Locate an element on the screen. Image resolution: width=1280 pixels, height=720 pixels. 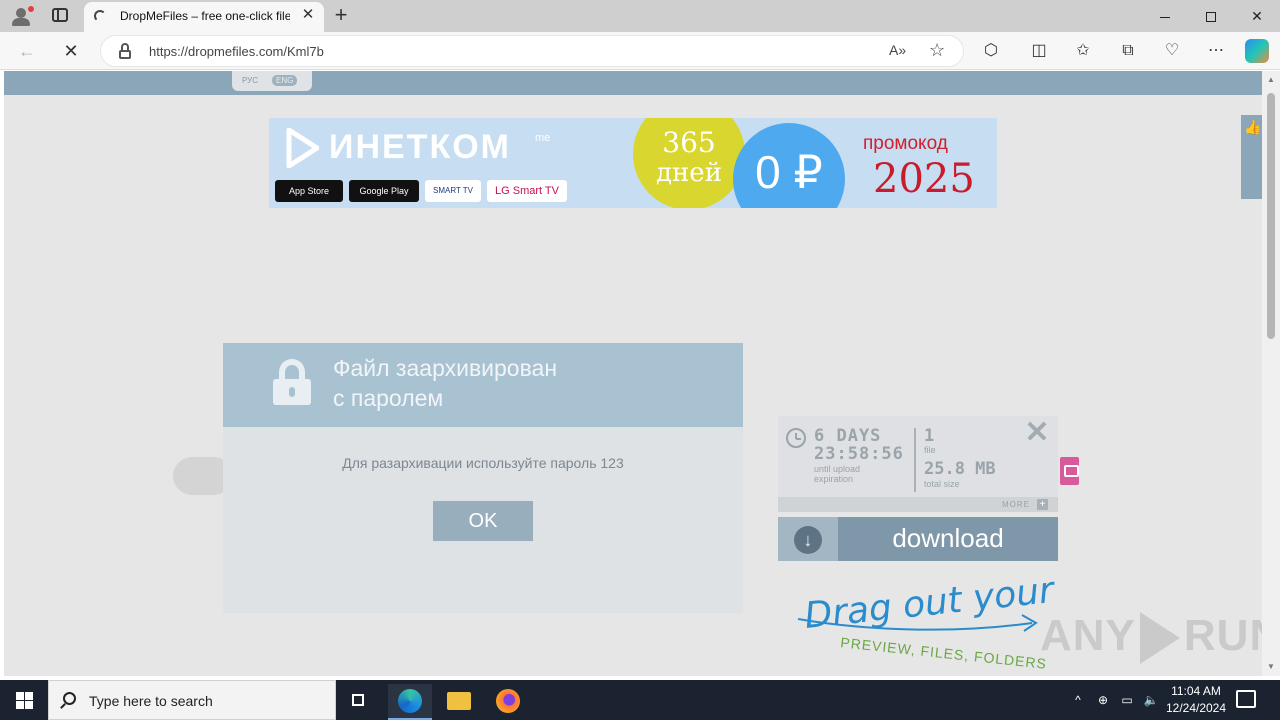
url-field: https://dropmefiles.com/Kml7b A» ☆ is located at coordinates (532, 51).